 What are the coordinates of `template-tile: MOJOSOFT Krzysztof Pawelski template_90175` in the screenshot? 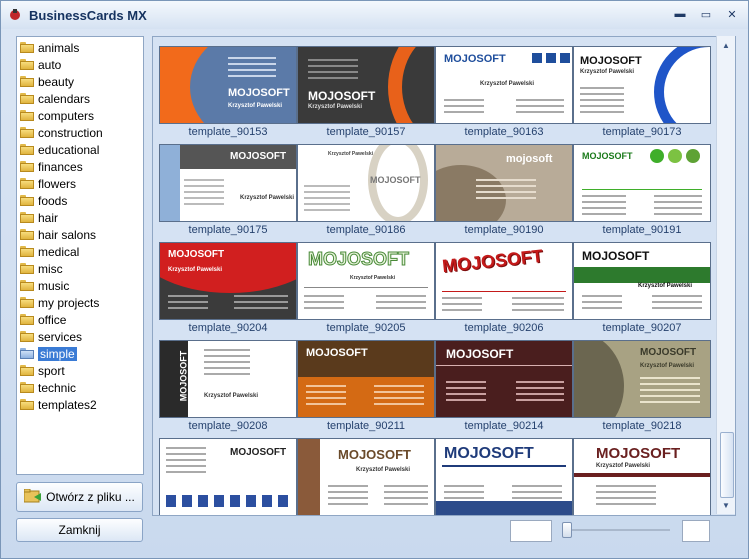 It's located at (228, 190).